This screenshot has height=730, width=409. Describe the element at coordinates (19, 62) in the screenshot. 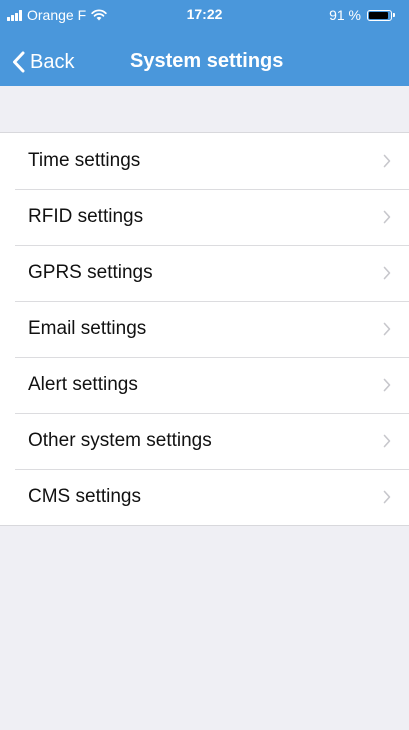

I see `chevron-left-icon` at that location.